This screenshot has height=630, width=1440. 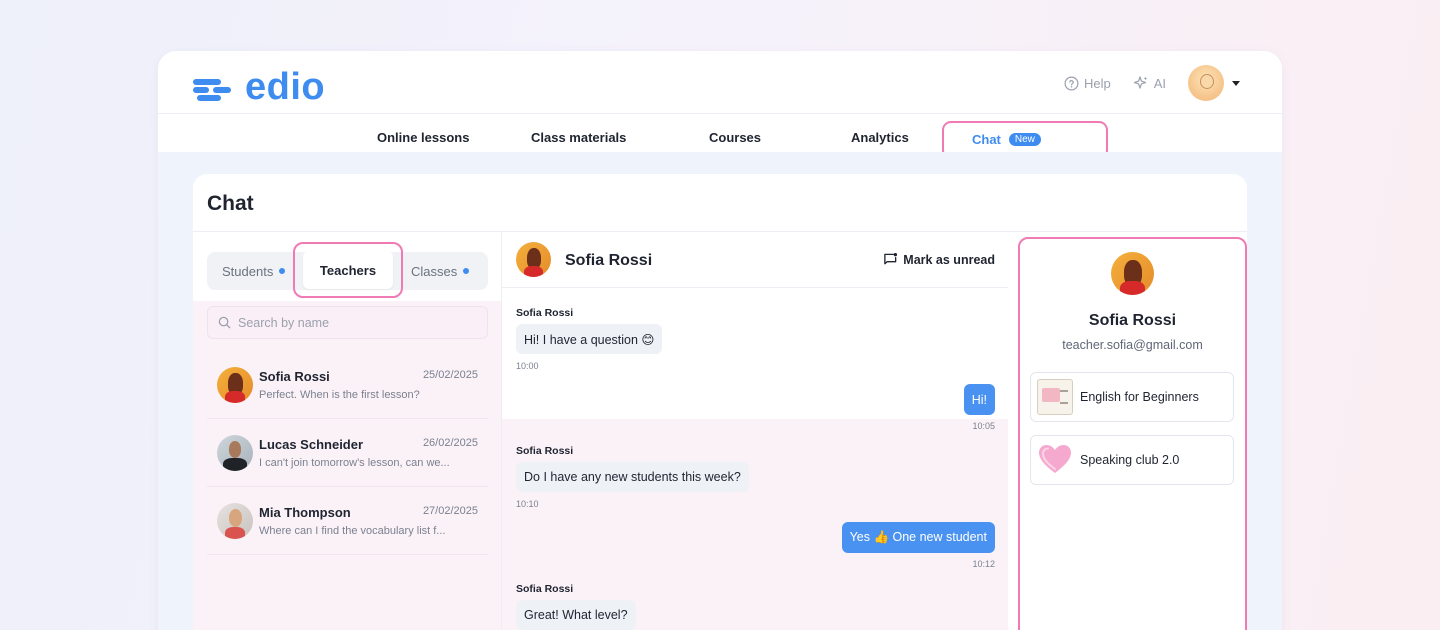 I want to click on class-card: Speaking club 2.0, so click(x=1132, y=460).